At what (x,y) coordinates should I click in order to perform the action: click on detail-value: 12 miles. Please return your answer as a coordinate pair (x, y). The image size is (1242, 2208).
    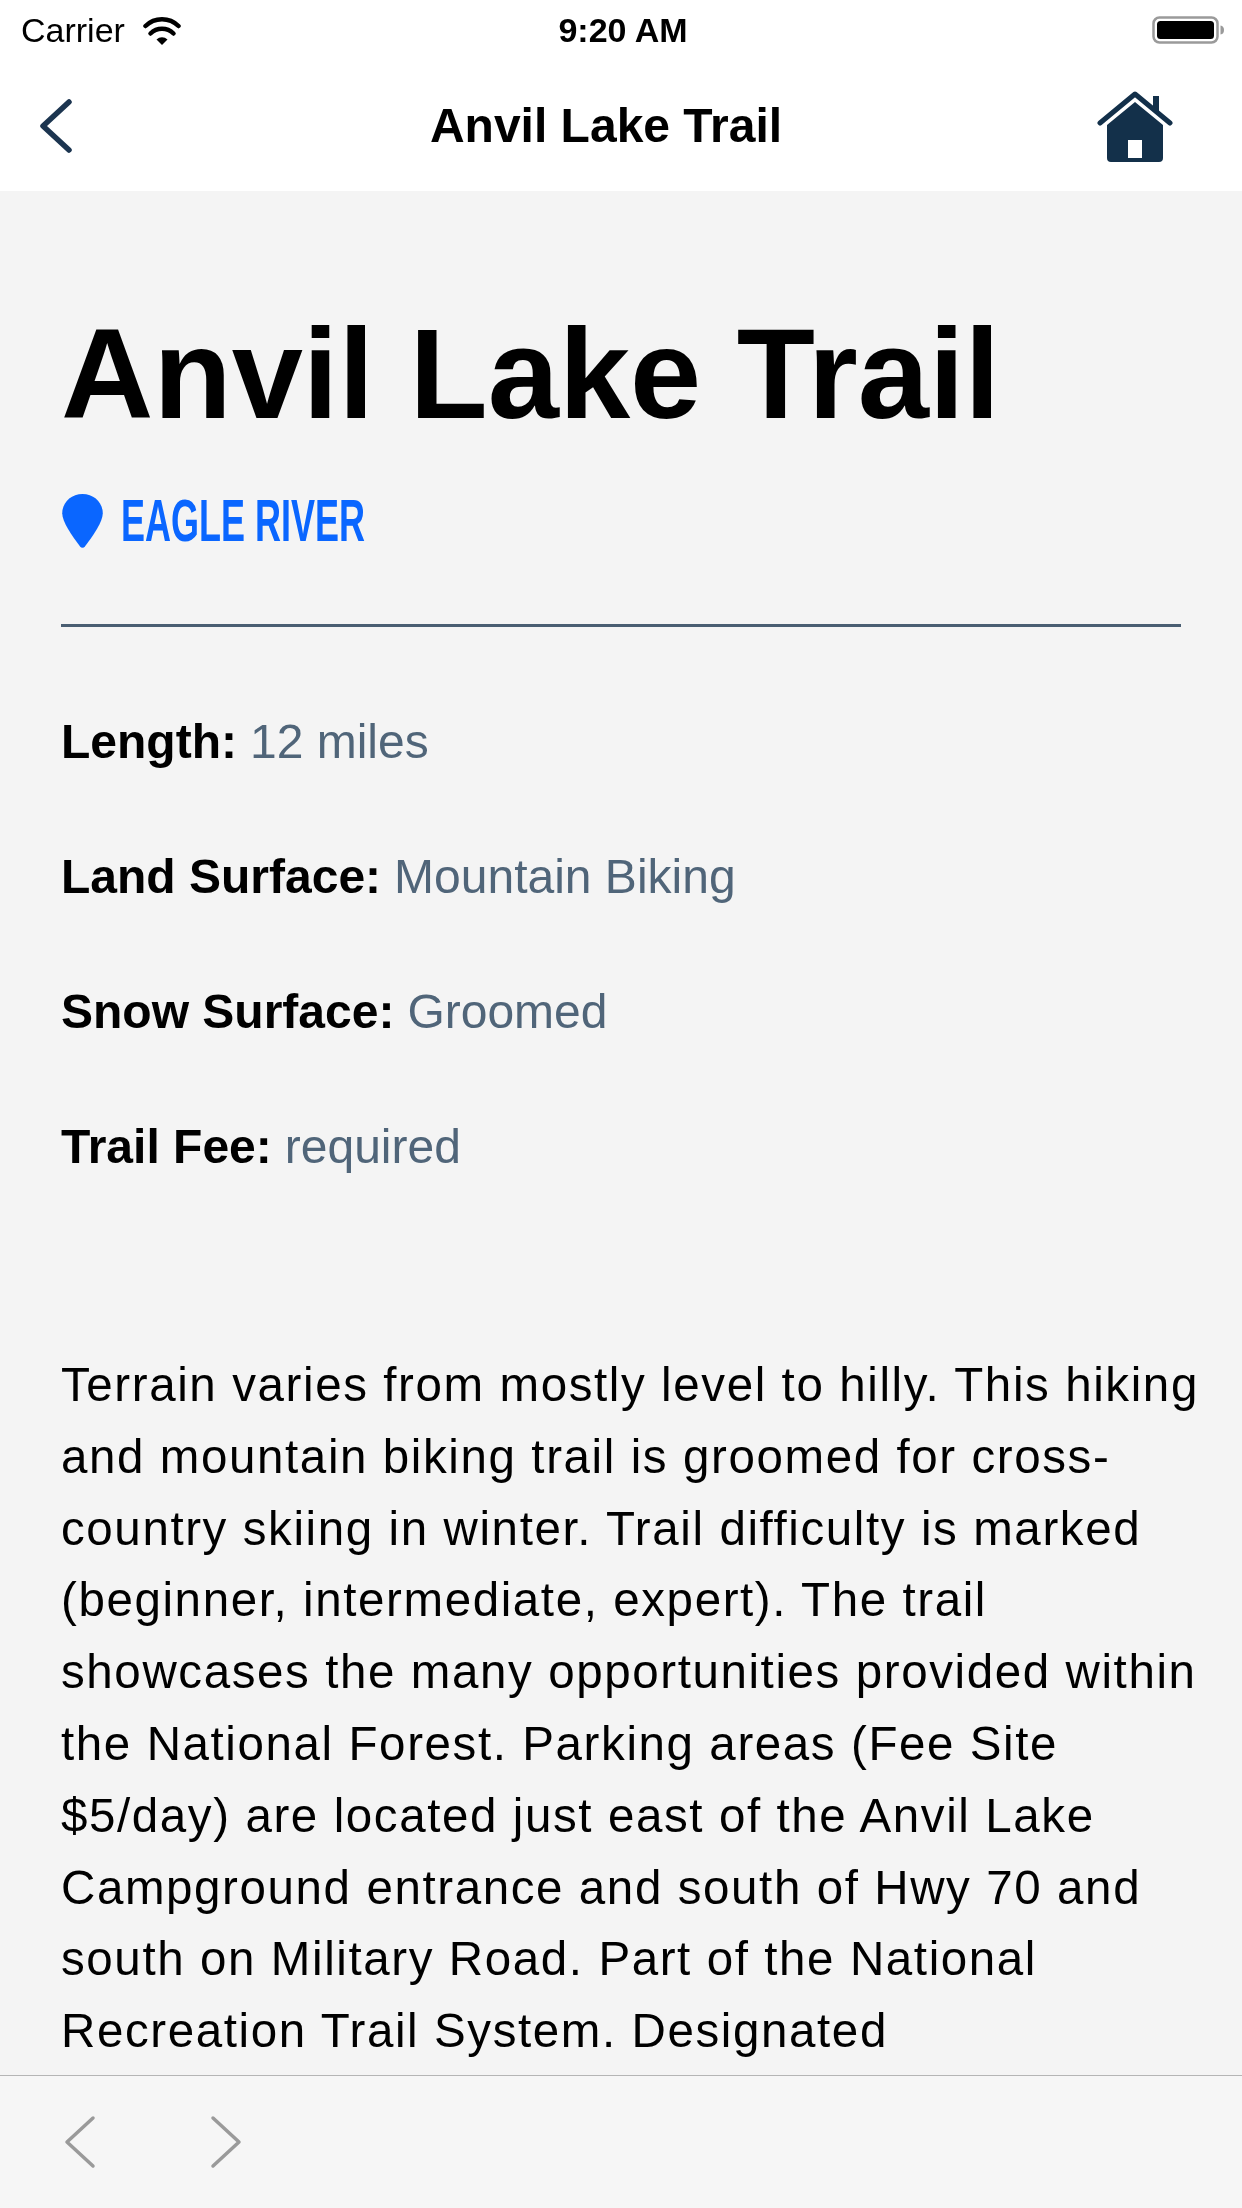
    Looking at the image, I should click on (339, 742).